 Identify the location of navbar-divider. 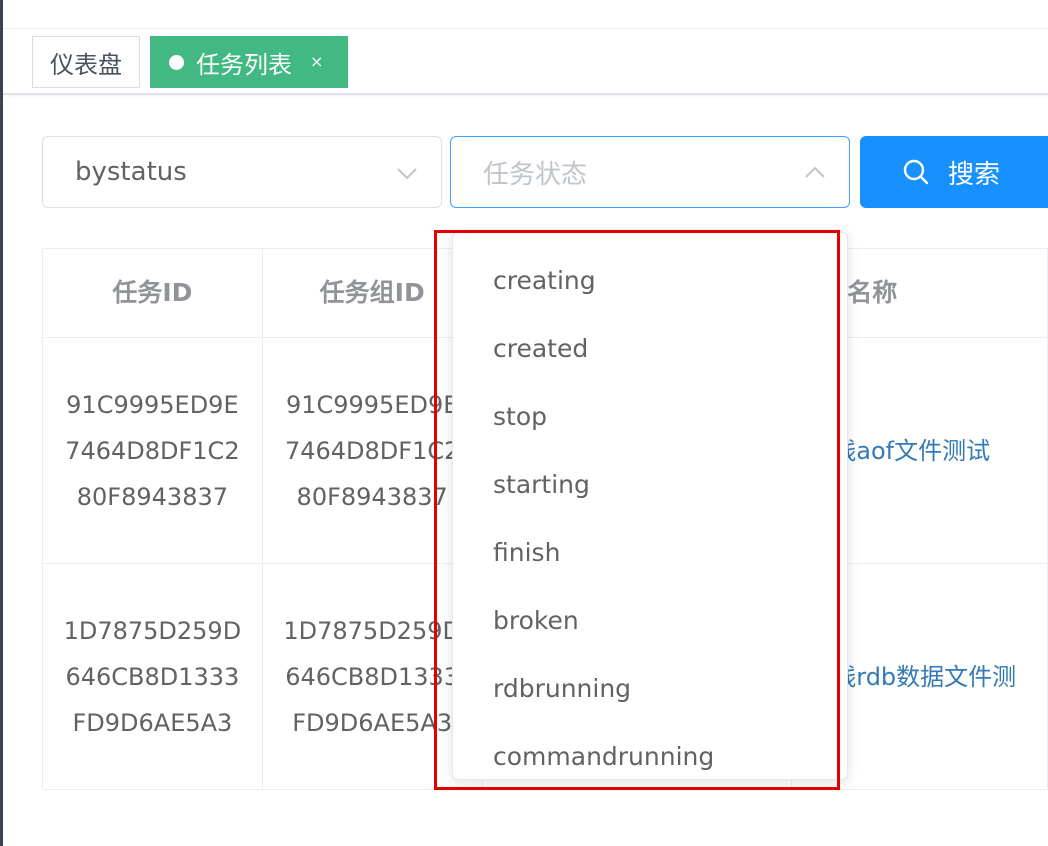
(525, 28).